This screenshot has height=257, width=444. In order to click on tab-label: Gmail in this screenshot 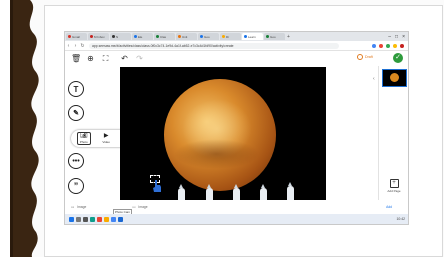, I will do `click(76, 36)`.